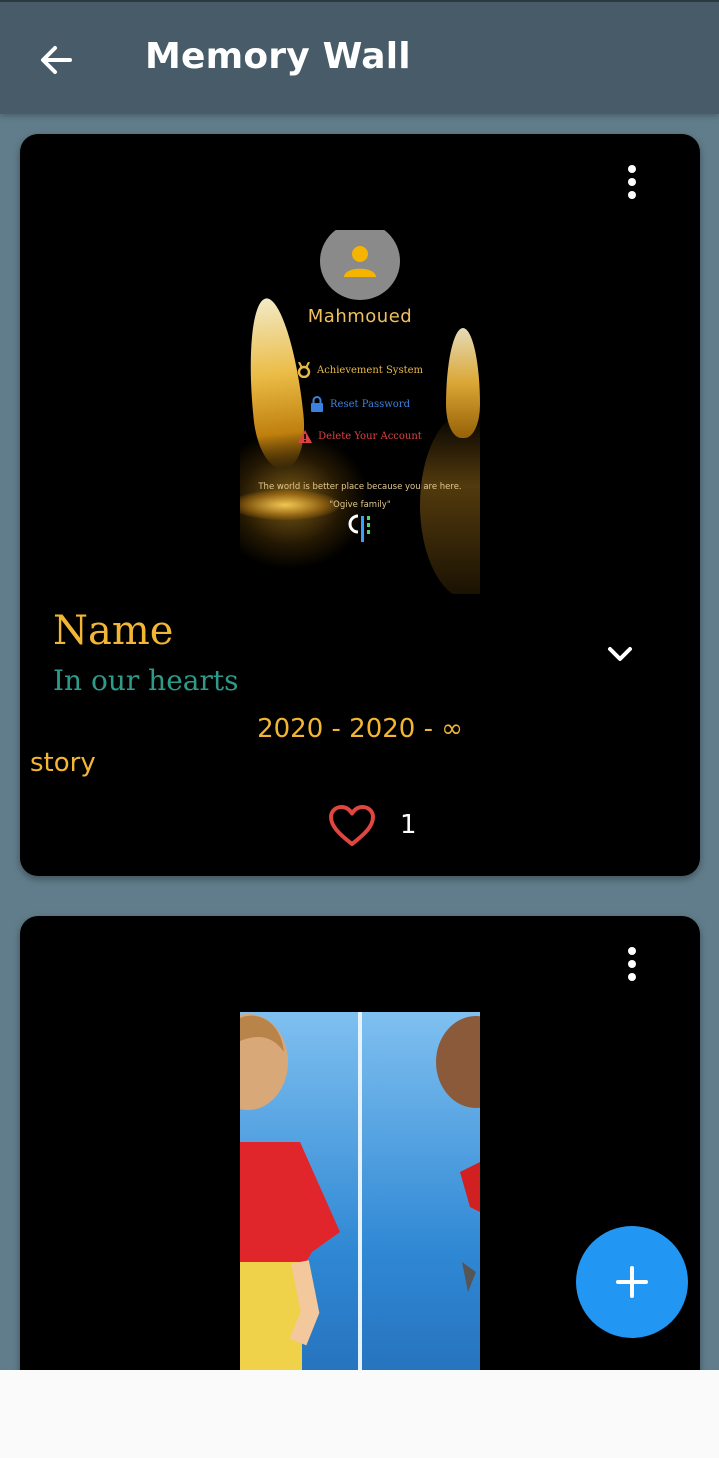 The height and width of the screenshot is (1458, 719). Describe the element at coordinates (305, 436) in the screenshot. I see `warning-icon` at that location.